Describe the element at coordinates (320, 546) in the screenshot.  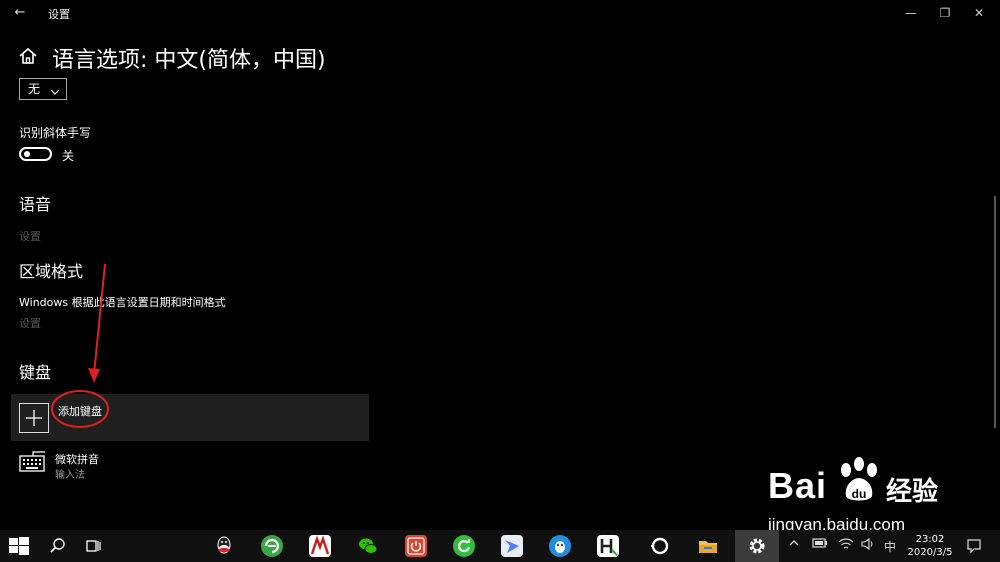
I see `red-app-icon` at that location.